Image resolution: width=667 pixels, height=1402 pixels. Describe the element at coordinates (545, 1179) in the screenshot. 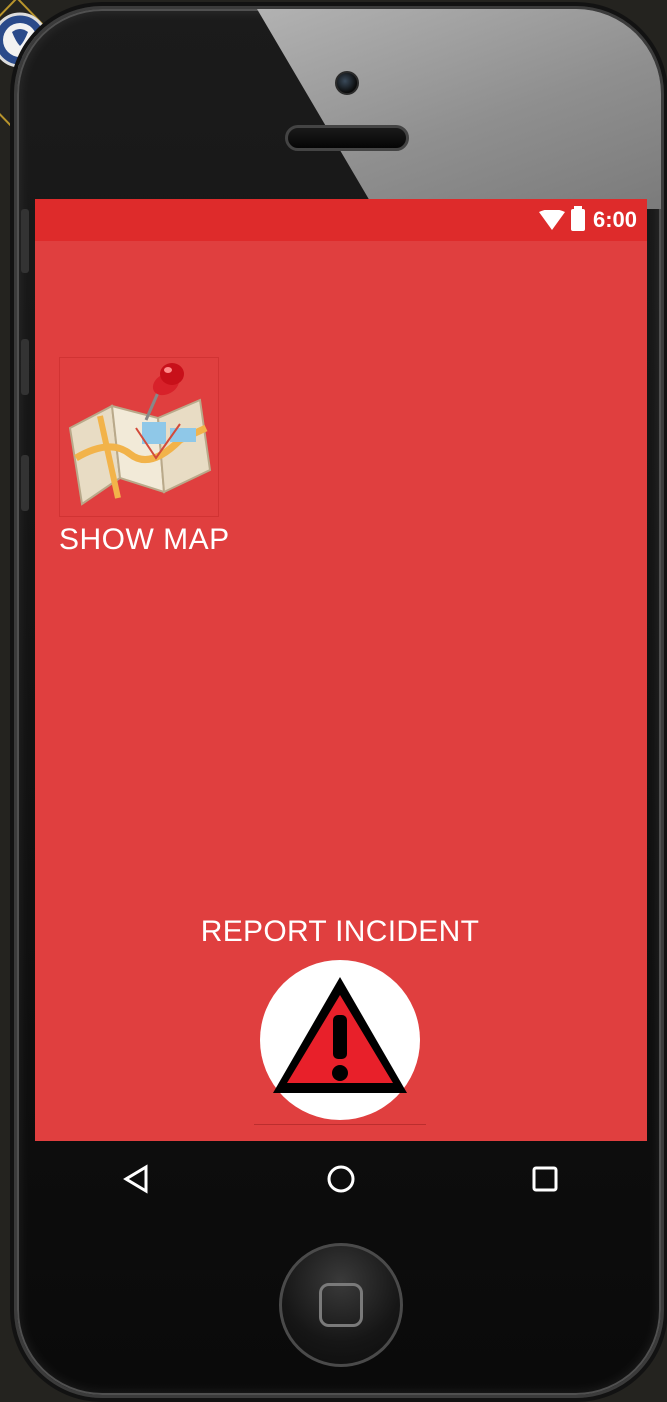

I see `recents-icon` at that location.